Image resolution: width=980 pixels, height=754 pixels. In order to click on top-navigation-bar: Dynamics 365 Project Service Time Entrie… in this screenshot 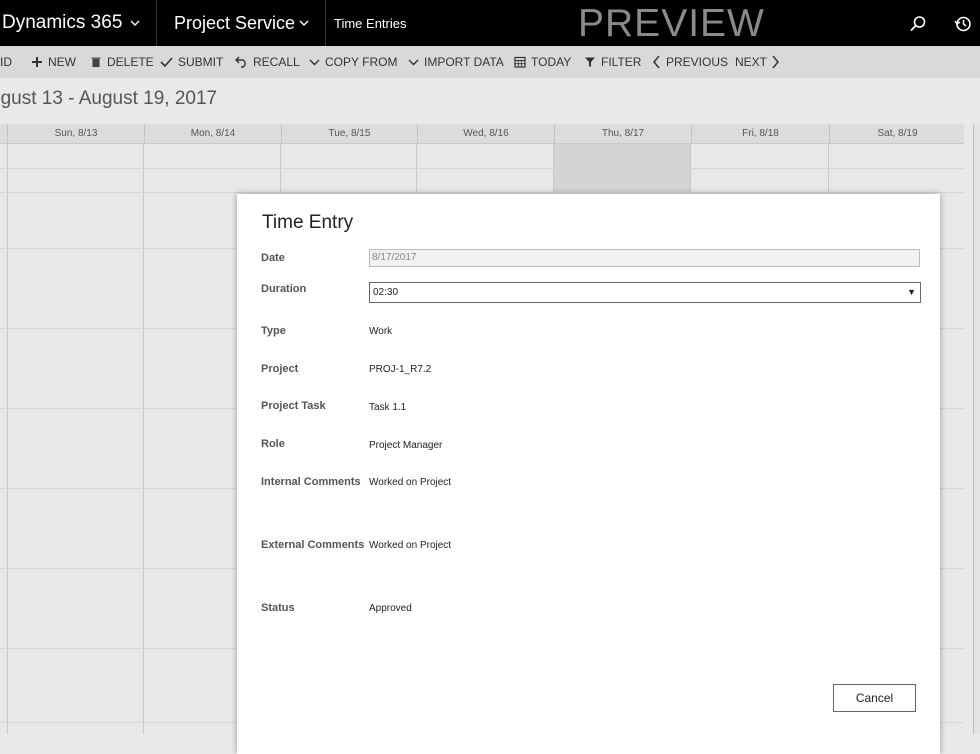, I will do `click(490, 23)`.